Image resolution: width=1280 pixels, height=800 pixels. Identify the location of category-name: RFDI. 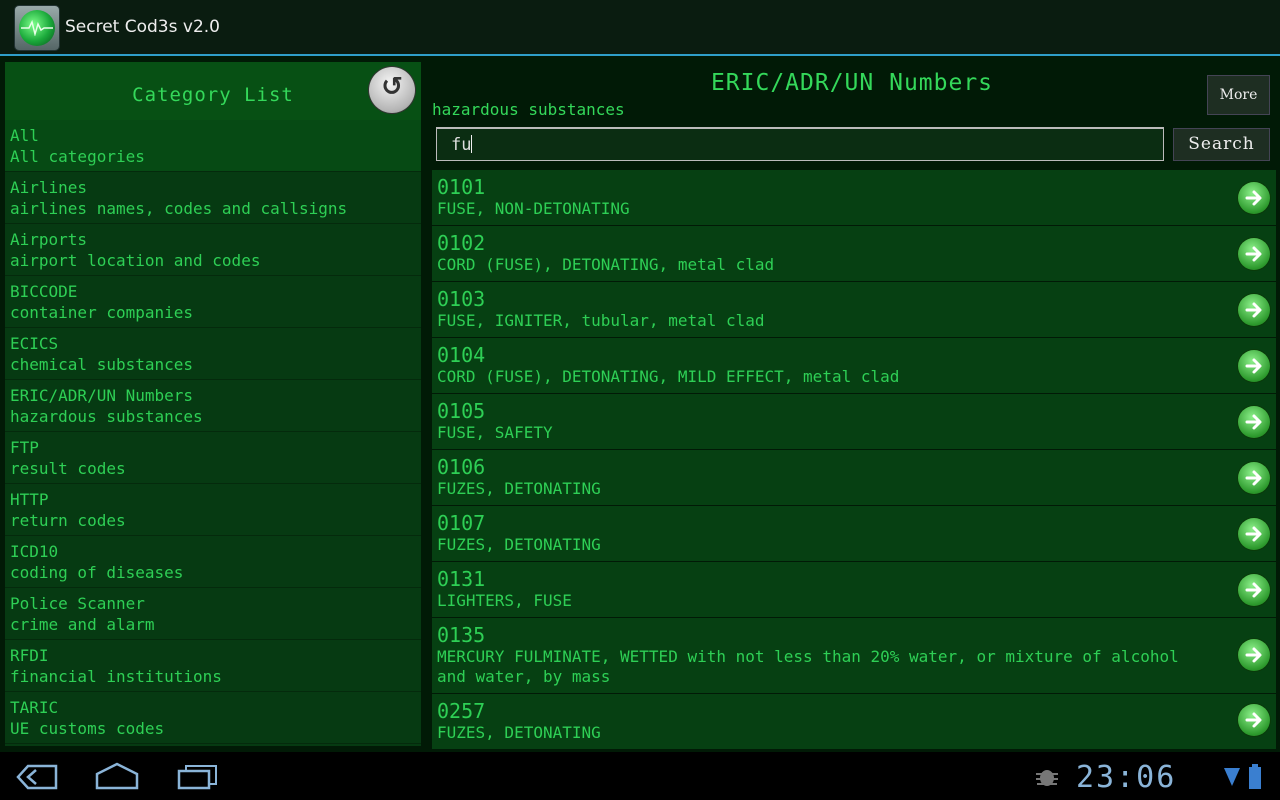
(29, 655).